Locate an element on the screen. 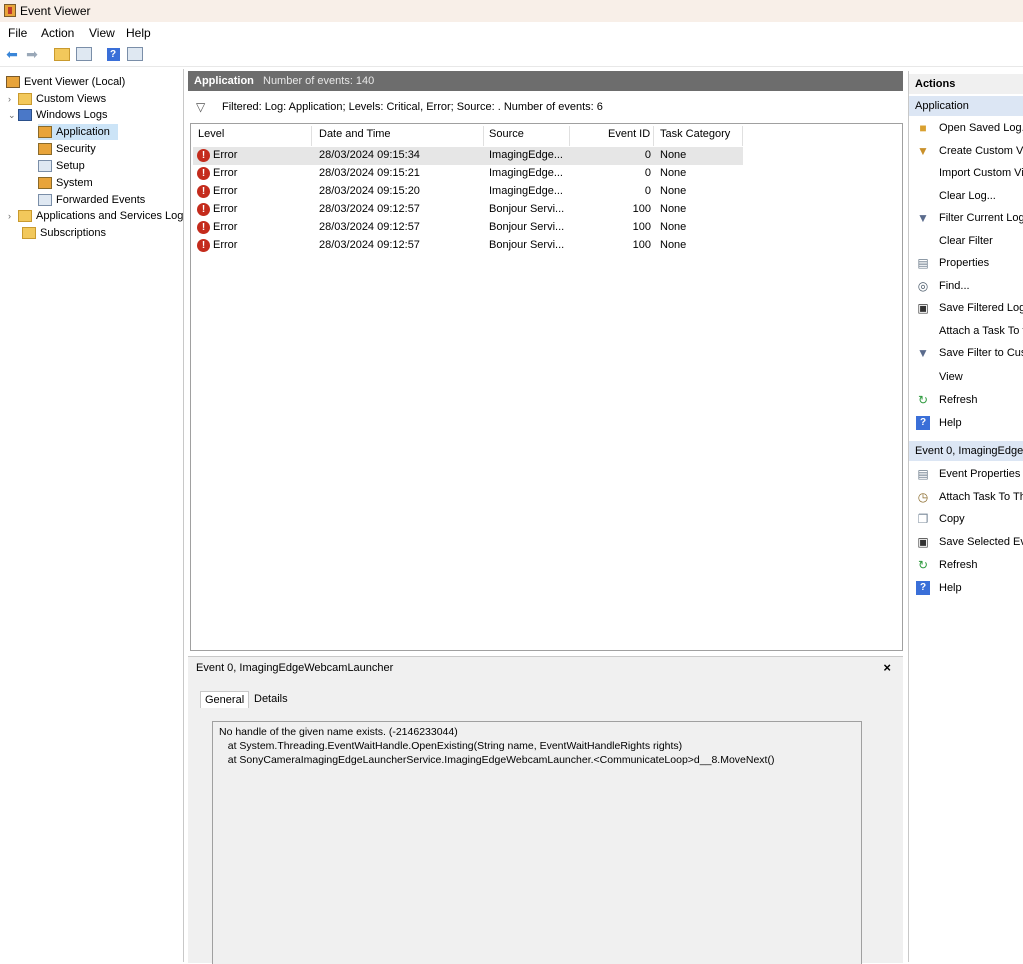 This screenshot has width=1023, height=964. column-header-task-category: Task Category is located at coordinates (695, 134).